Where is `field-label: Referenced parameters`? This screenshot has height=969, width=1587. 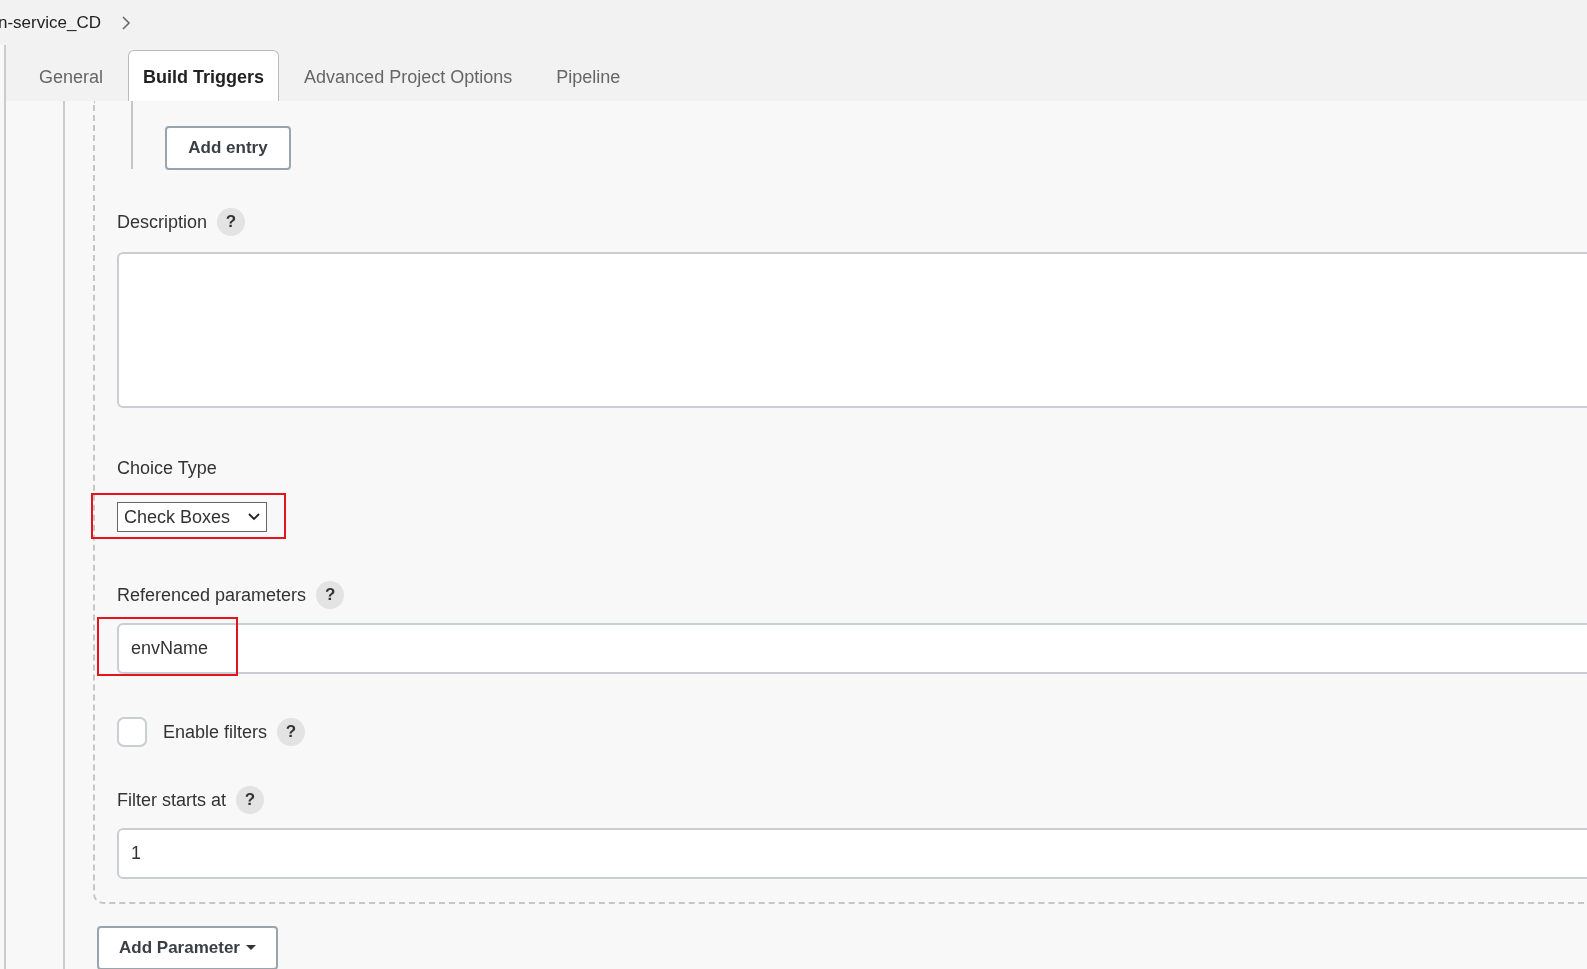 field-label: Referenced parameters is located at coordinates (212, 595).